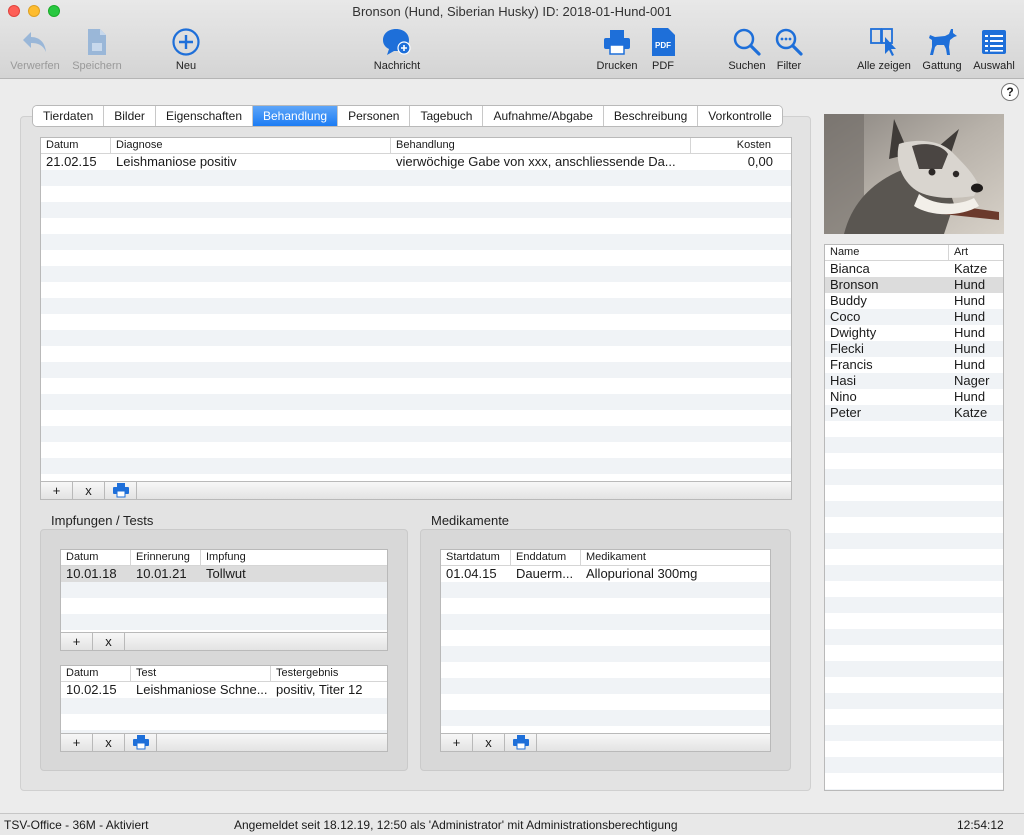  Describe the element at coordinates (914, 365) in the screenshot. I see `animal-list-item: Francis Hund` at that location.